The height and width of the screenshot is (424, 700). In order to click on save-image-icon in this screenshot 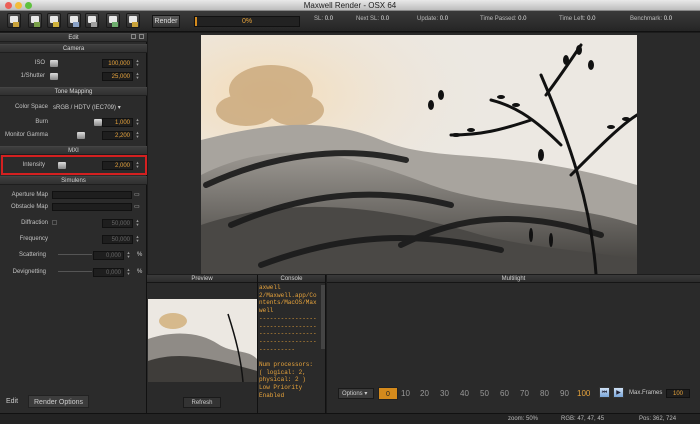, I will do `click(113, 20)`.